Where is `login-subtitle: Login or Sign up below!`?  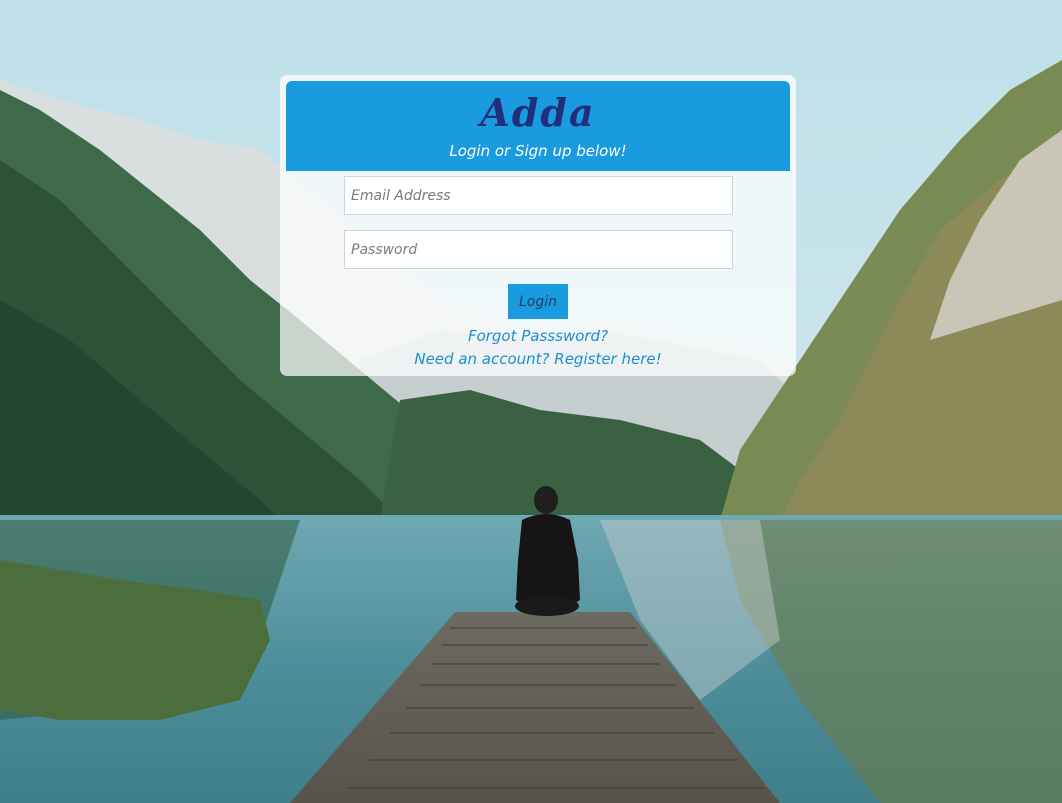 login-subtitle: Login or Sign up below! is located at coordinates (538, 151).